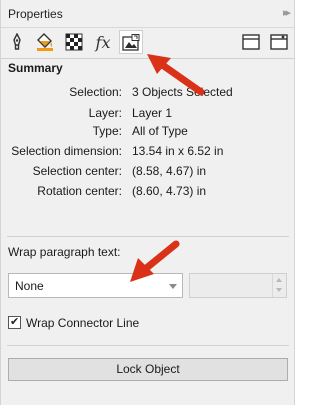 The image size is (320, 405). I want to click on property-value: Layer 1, so click(152, 113).